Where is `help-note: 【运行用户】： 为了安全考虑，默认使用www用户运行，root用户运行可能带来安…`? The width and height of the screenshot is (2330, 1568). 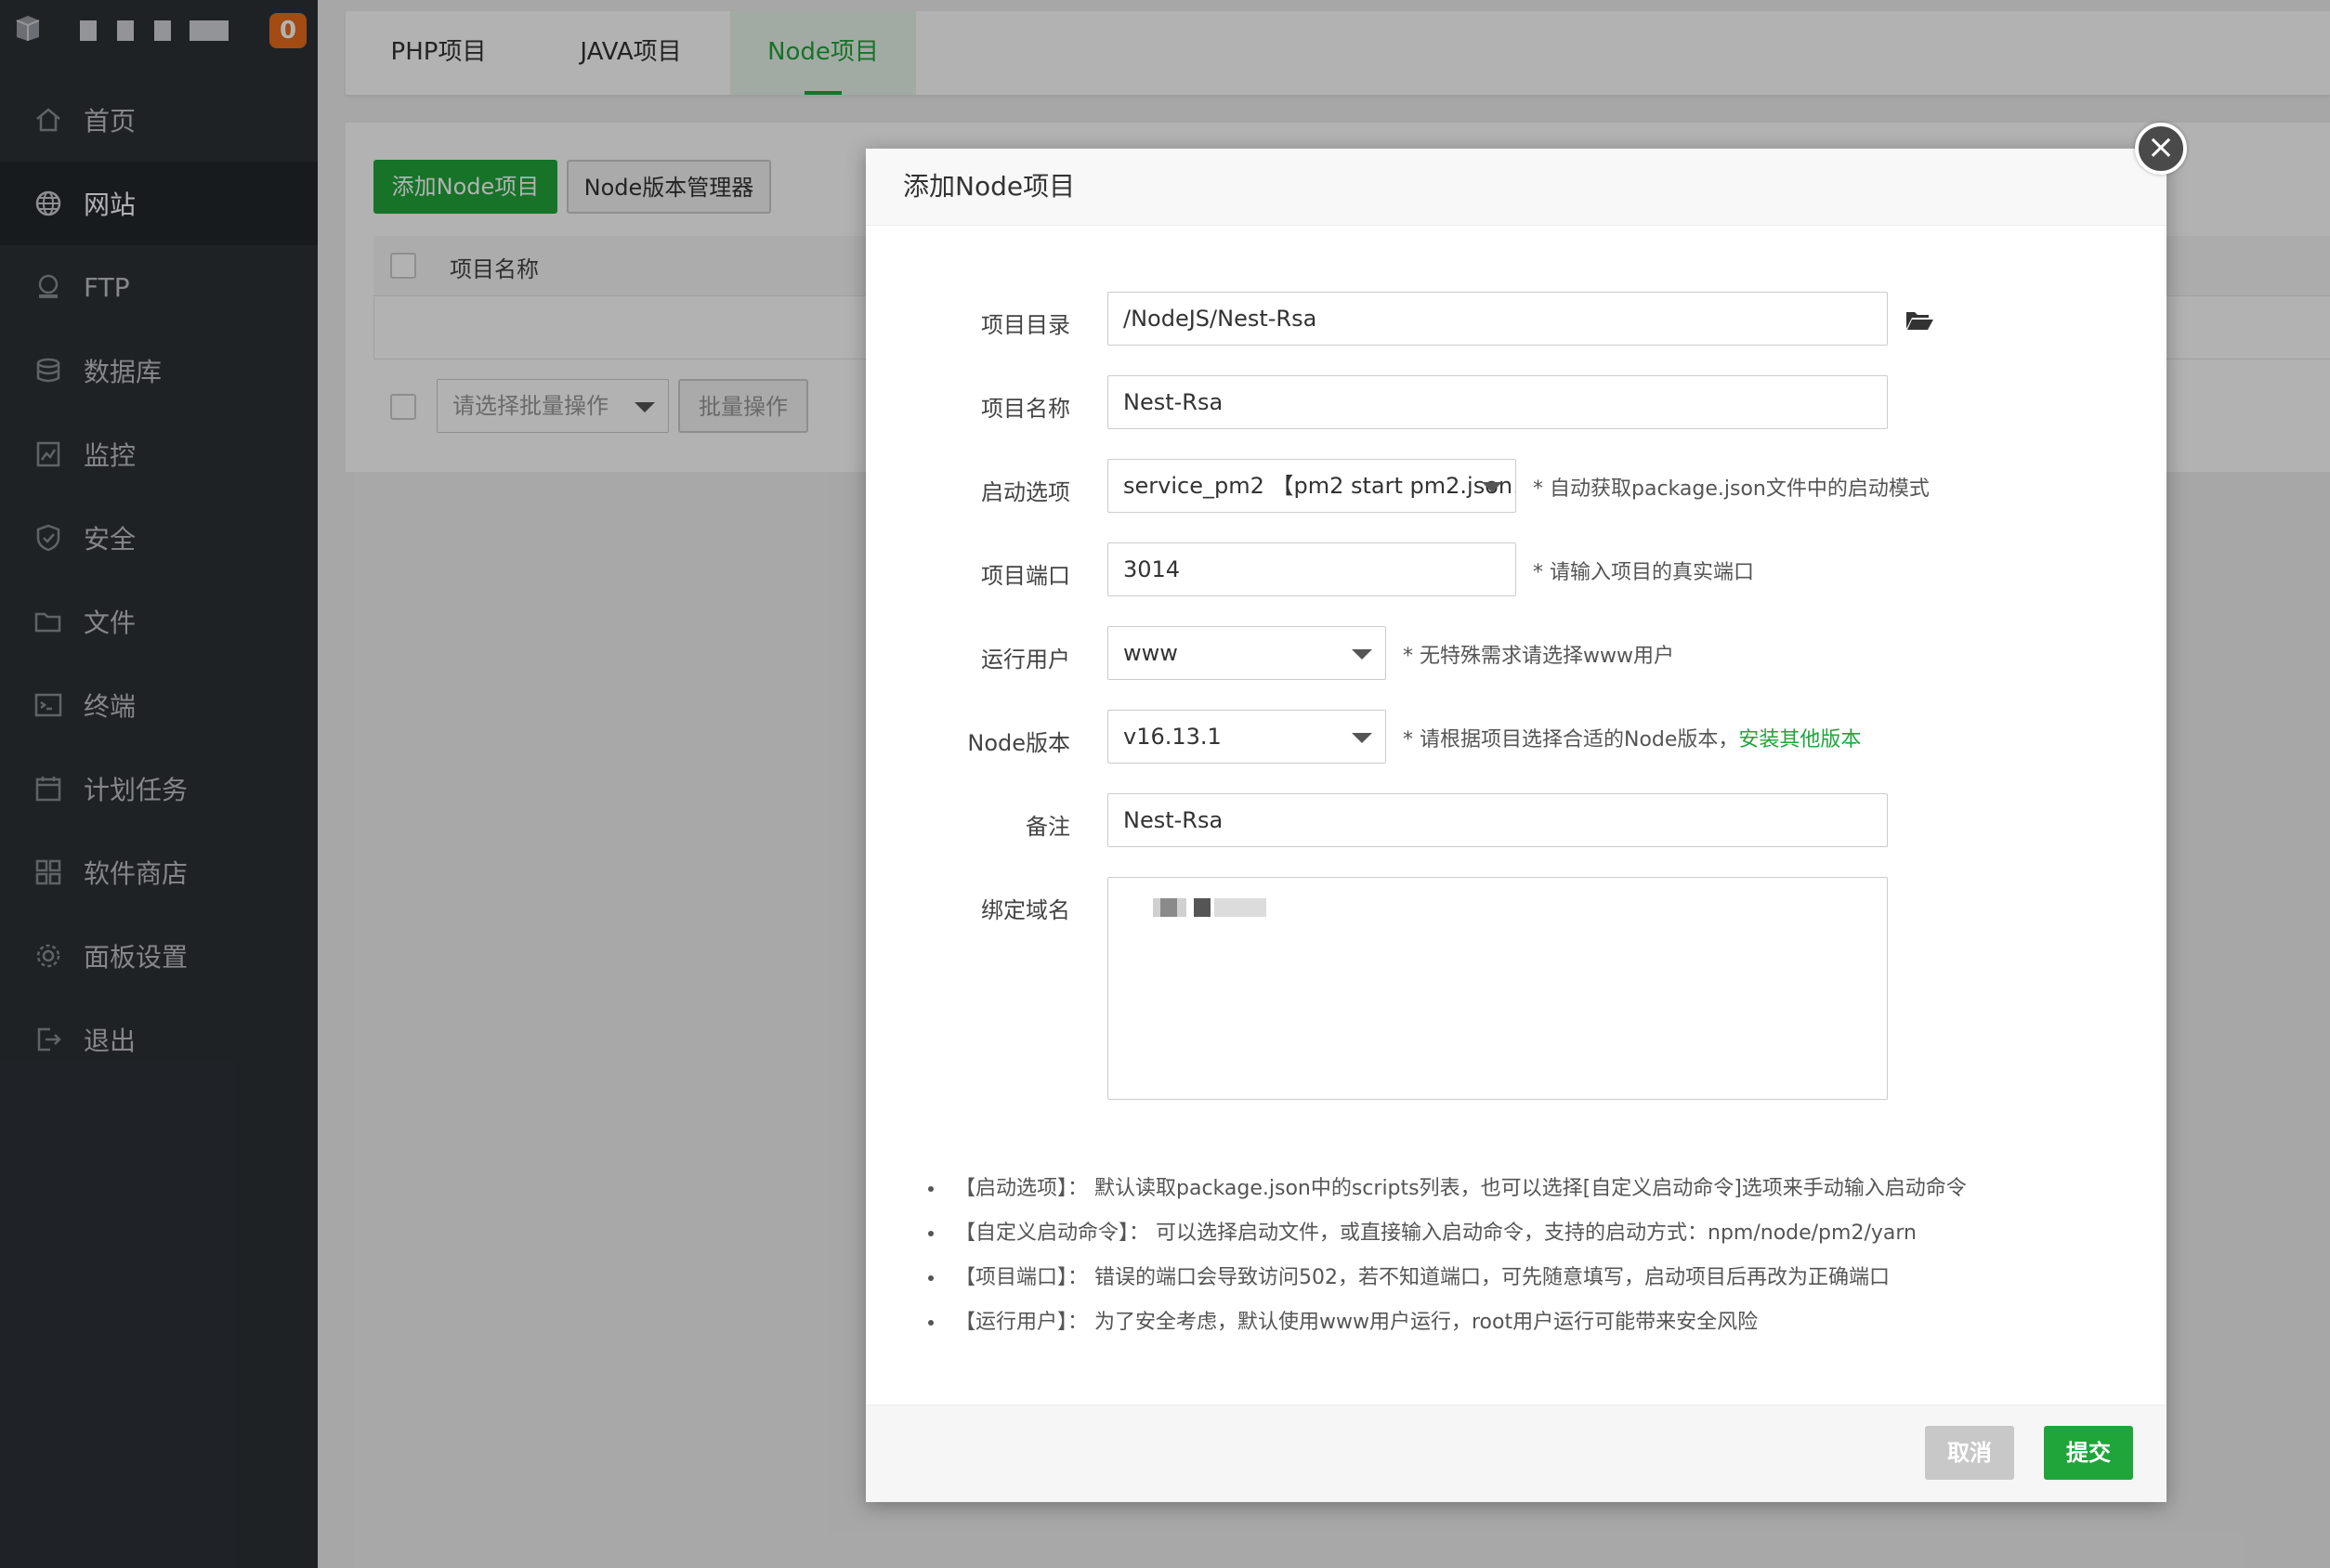 help-note: 【运行用户】： 为了安全考虑，默认使用www用户运行，root用户运行可能带来安… is located at coordinates (1549, 1322).